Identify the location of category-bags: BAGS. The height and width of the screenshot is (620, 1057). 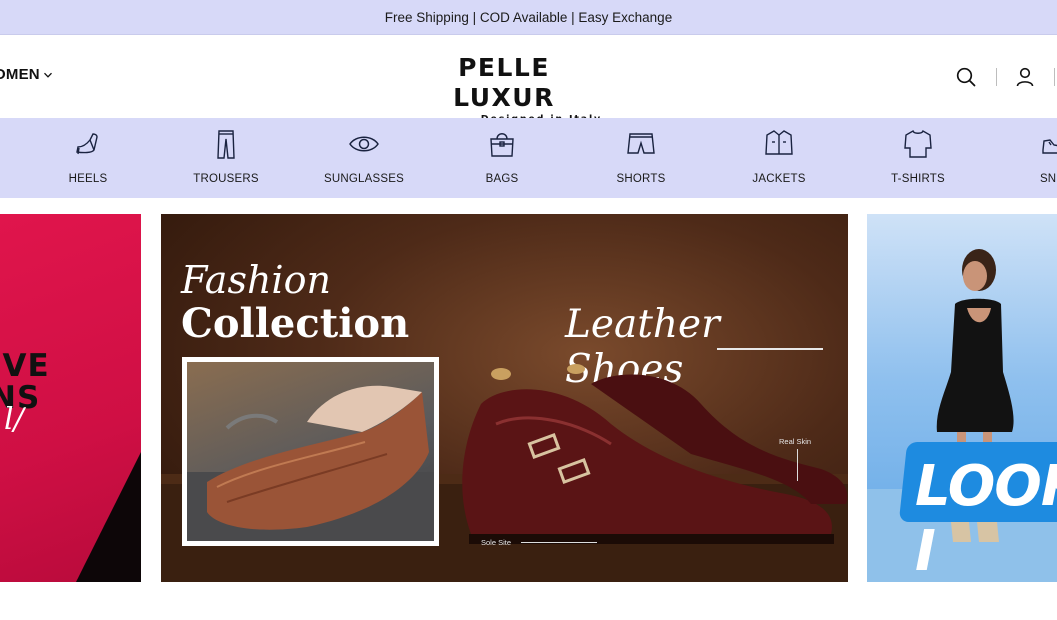
(502, 158).